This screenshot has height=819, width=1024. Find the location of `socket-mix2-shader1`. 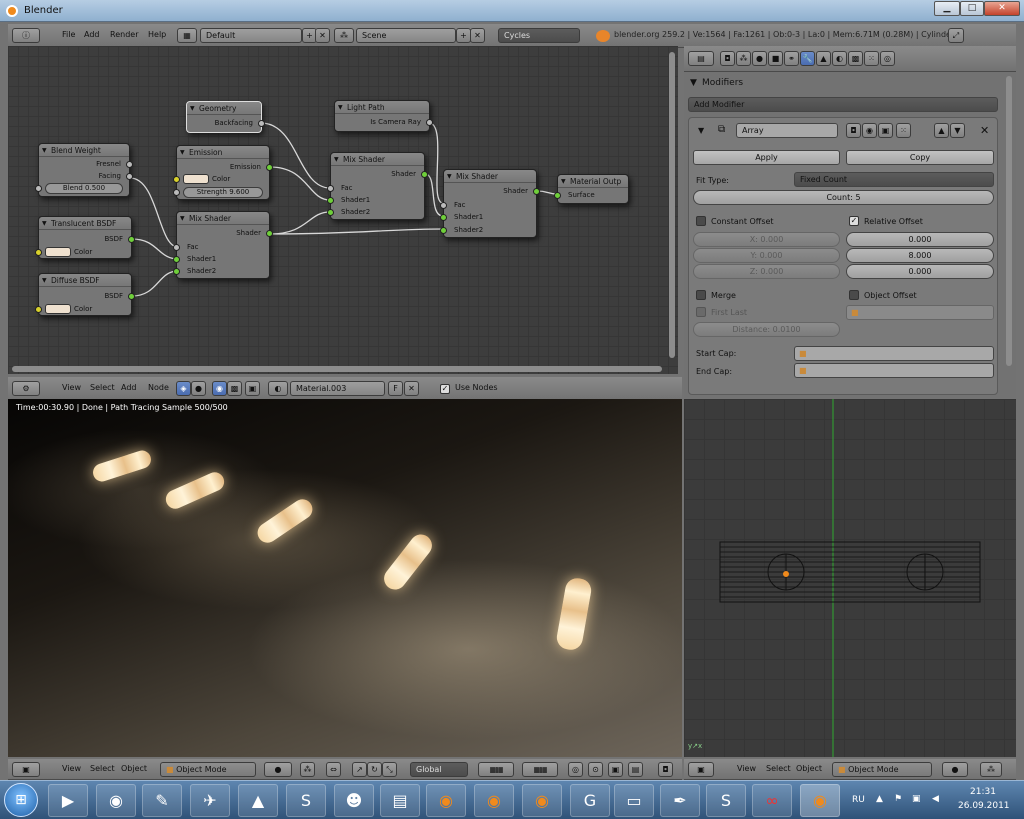

socket-mix2-shader1 is located at coordinates (330, 200).